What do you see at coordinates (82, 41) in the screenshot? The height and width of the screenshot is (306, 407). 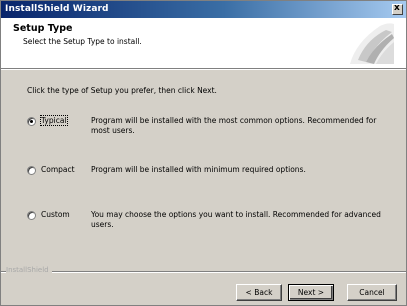 I see `page-subtitle: Select the Setup Type to install.` at bounding box center [82, 41].